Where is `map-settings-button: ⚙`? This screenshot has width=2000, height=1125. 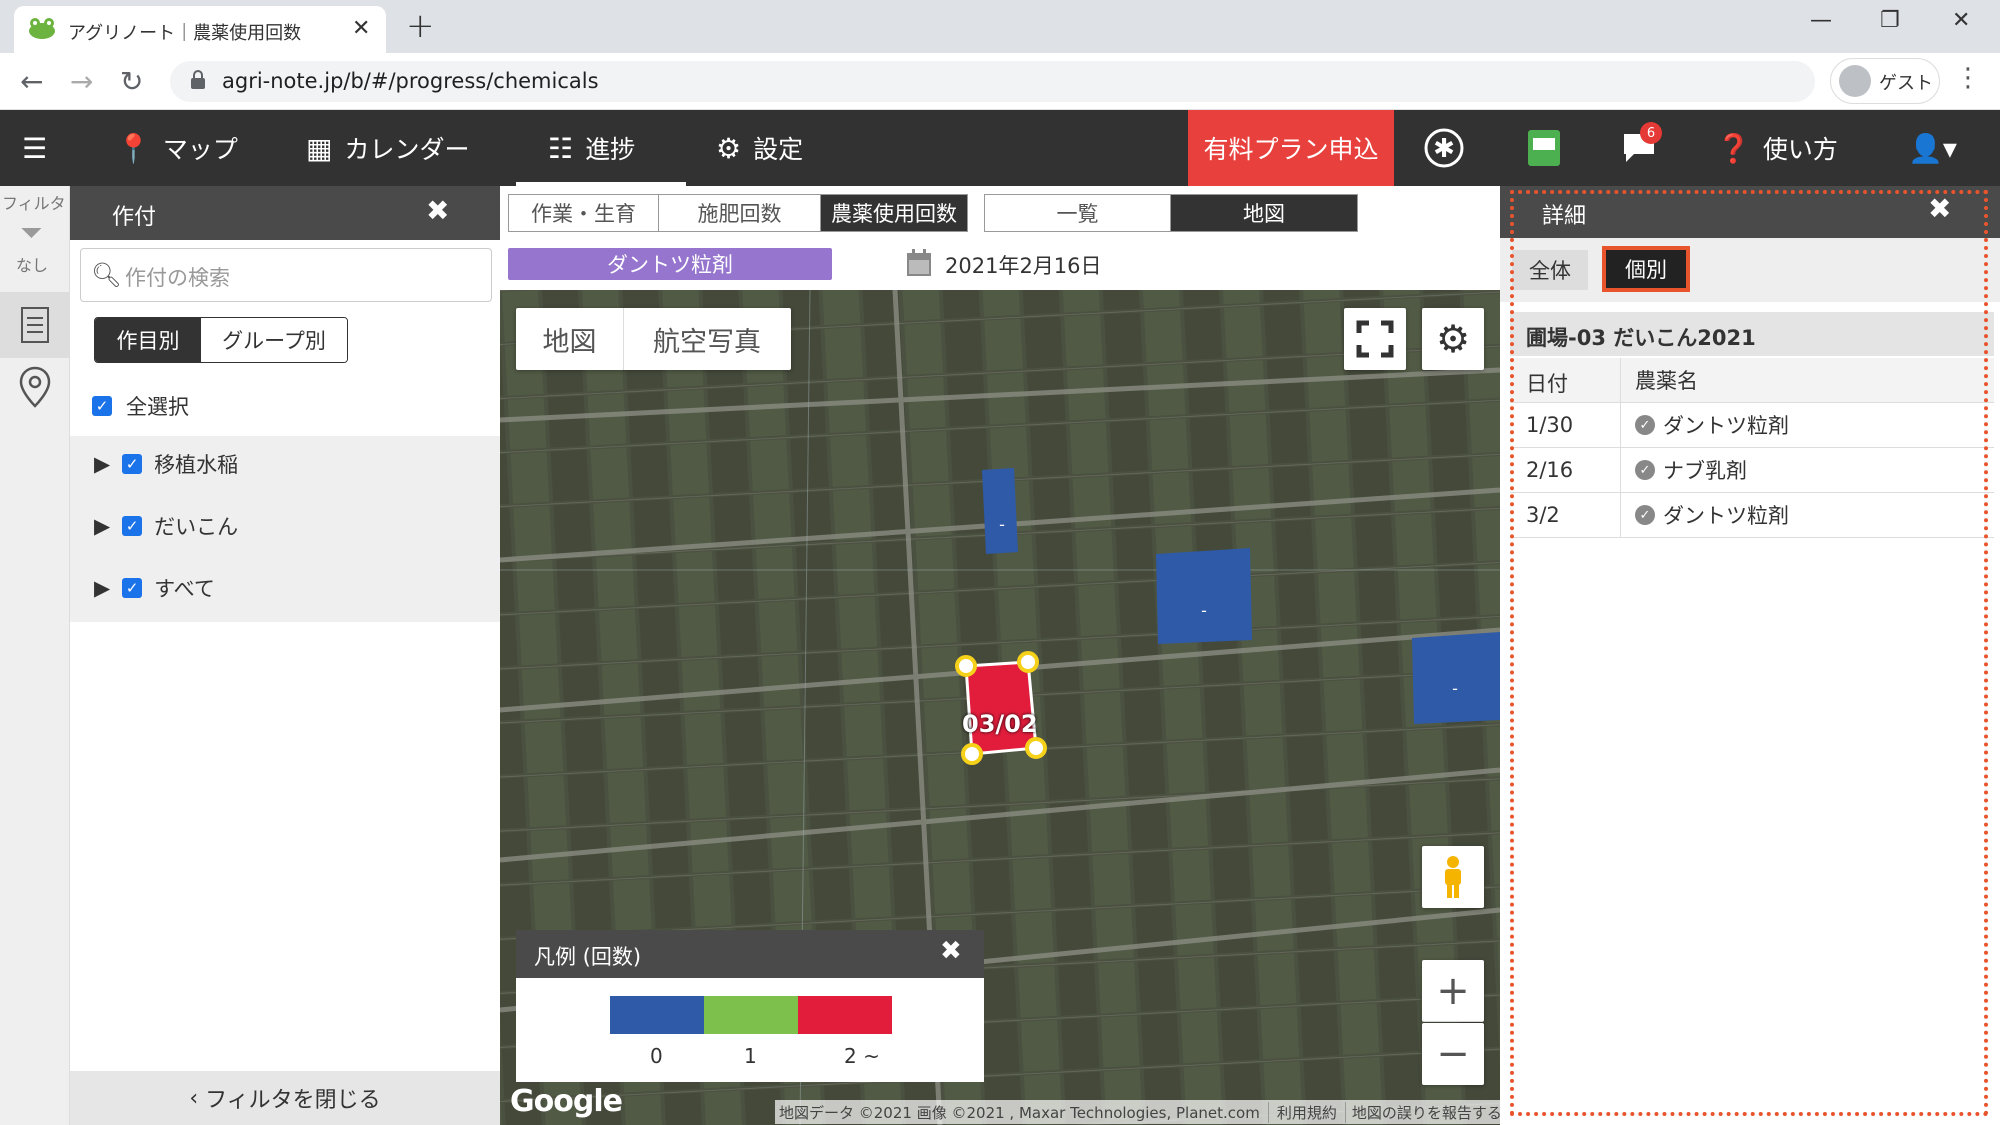
map-settings-button: ⚙ is located at coordinates (1453, 339).